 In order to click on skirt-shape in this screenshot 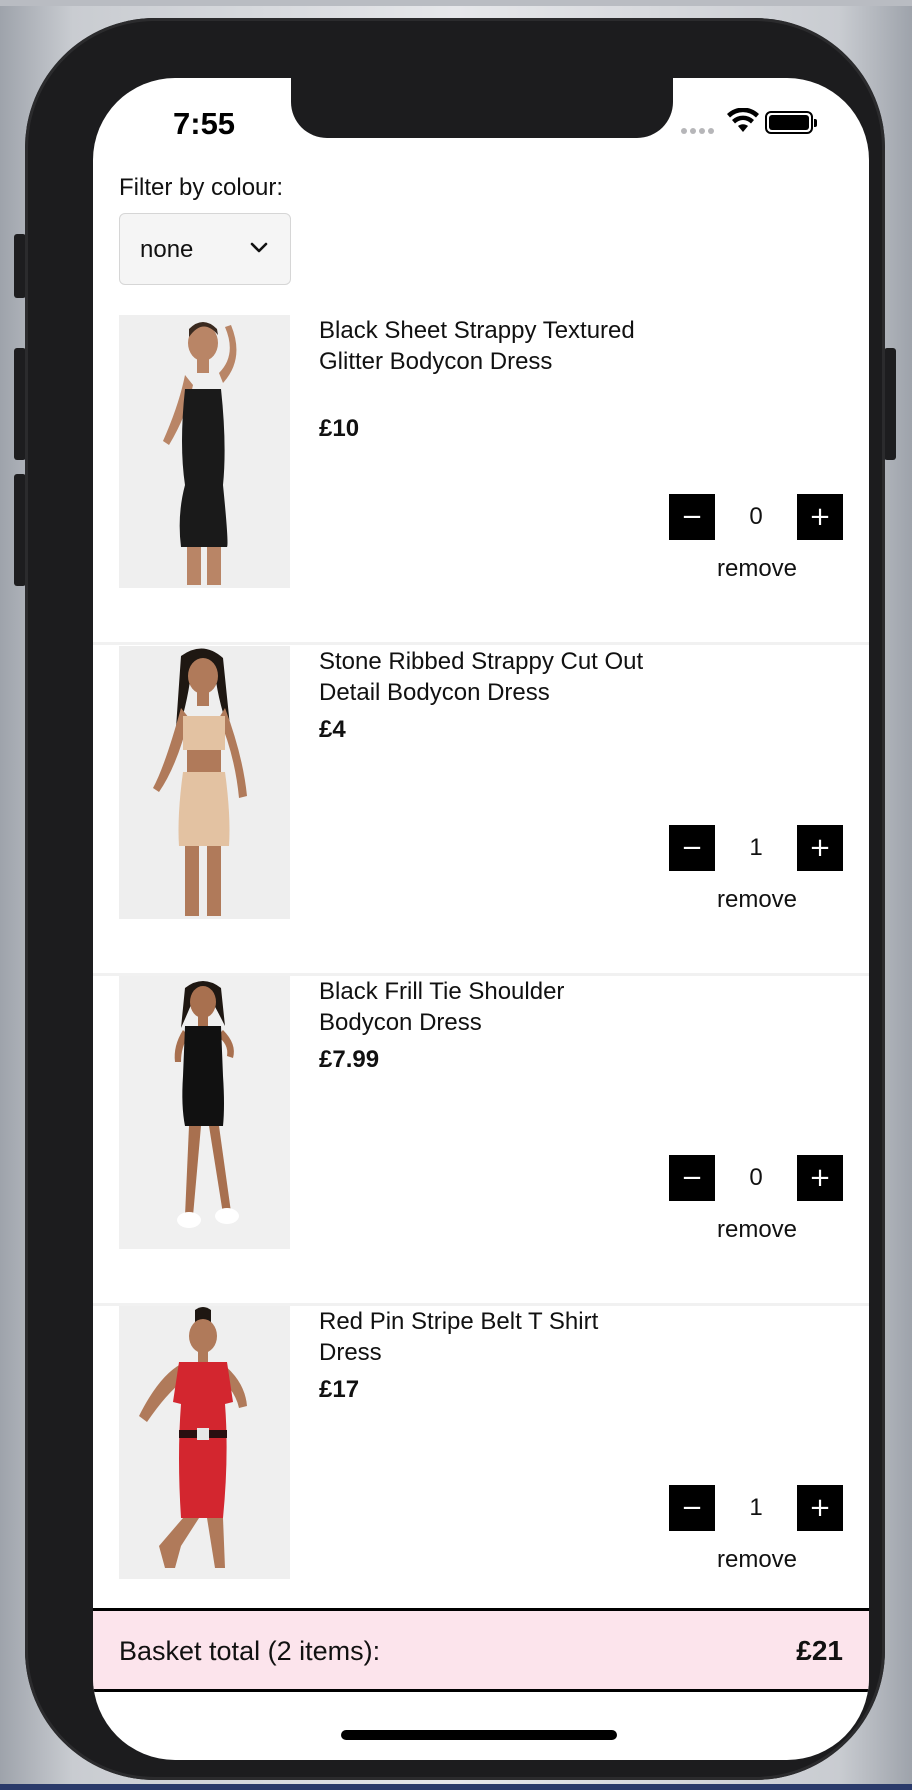, I will do `click(204, 809)`.